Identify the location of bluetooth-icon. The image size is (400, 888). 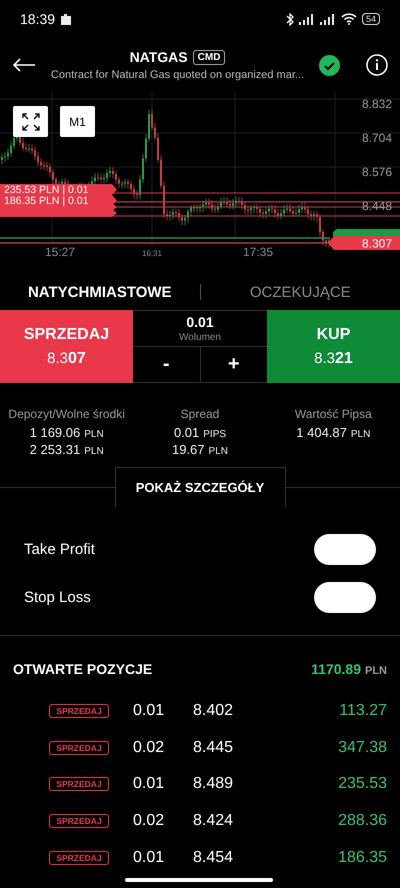
(290, 19).